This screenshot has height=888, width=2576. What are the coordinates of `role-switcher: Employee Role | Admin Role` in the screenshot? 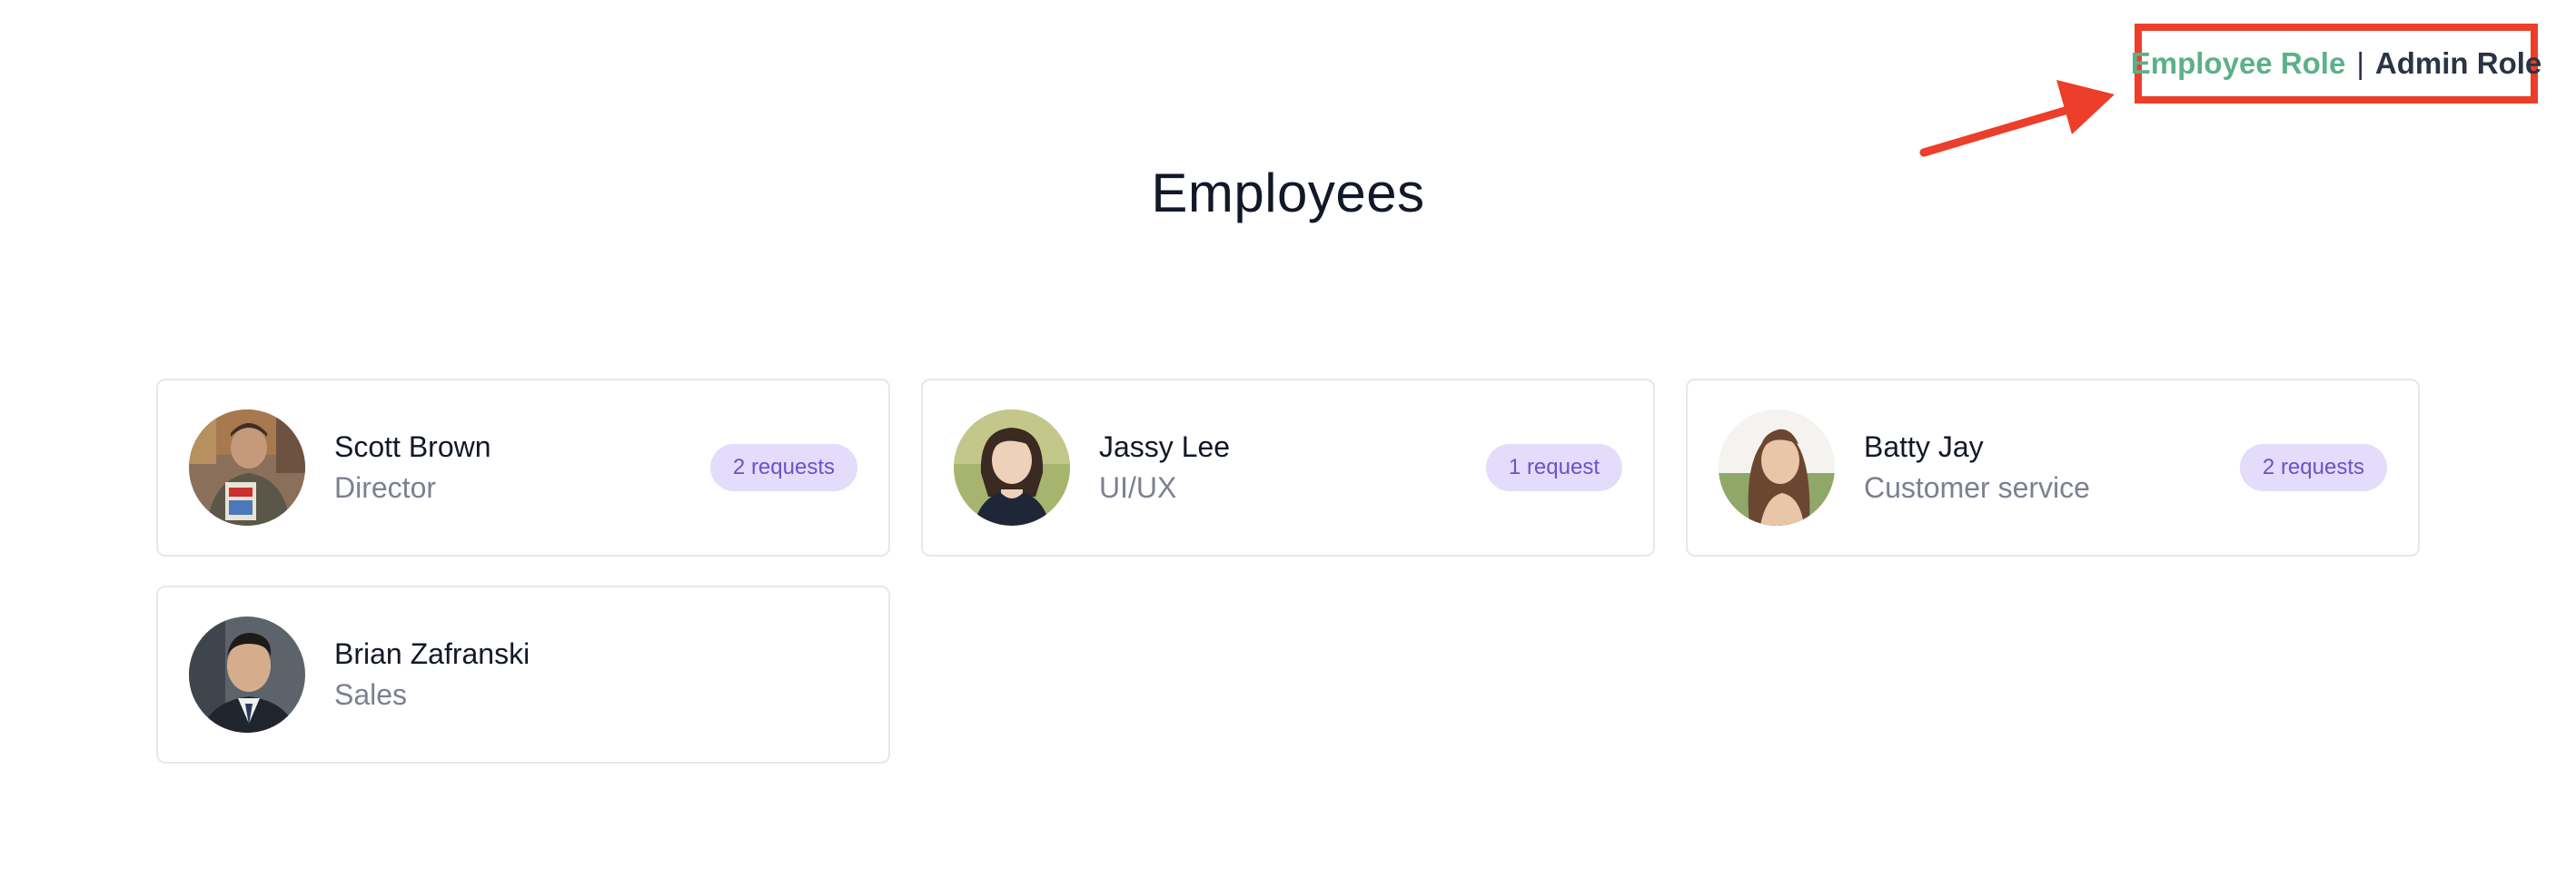 It's located at (2336, 64).